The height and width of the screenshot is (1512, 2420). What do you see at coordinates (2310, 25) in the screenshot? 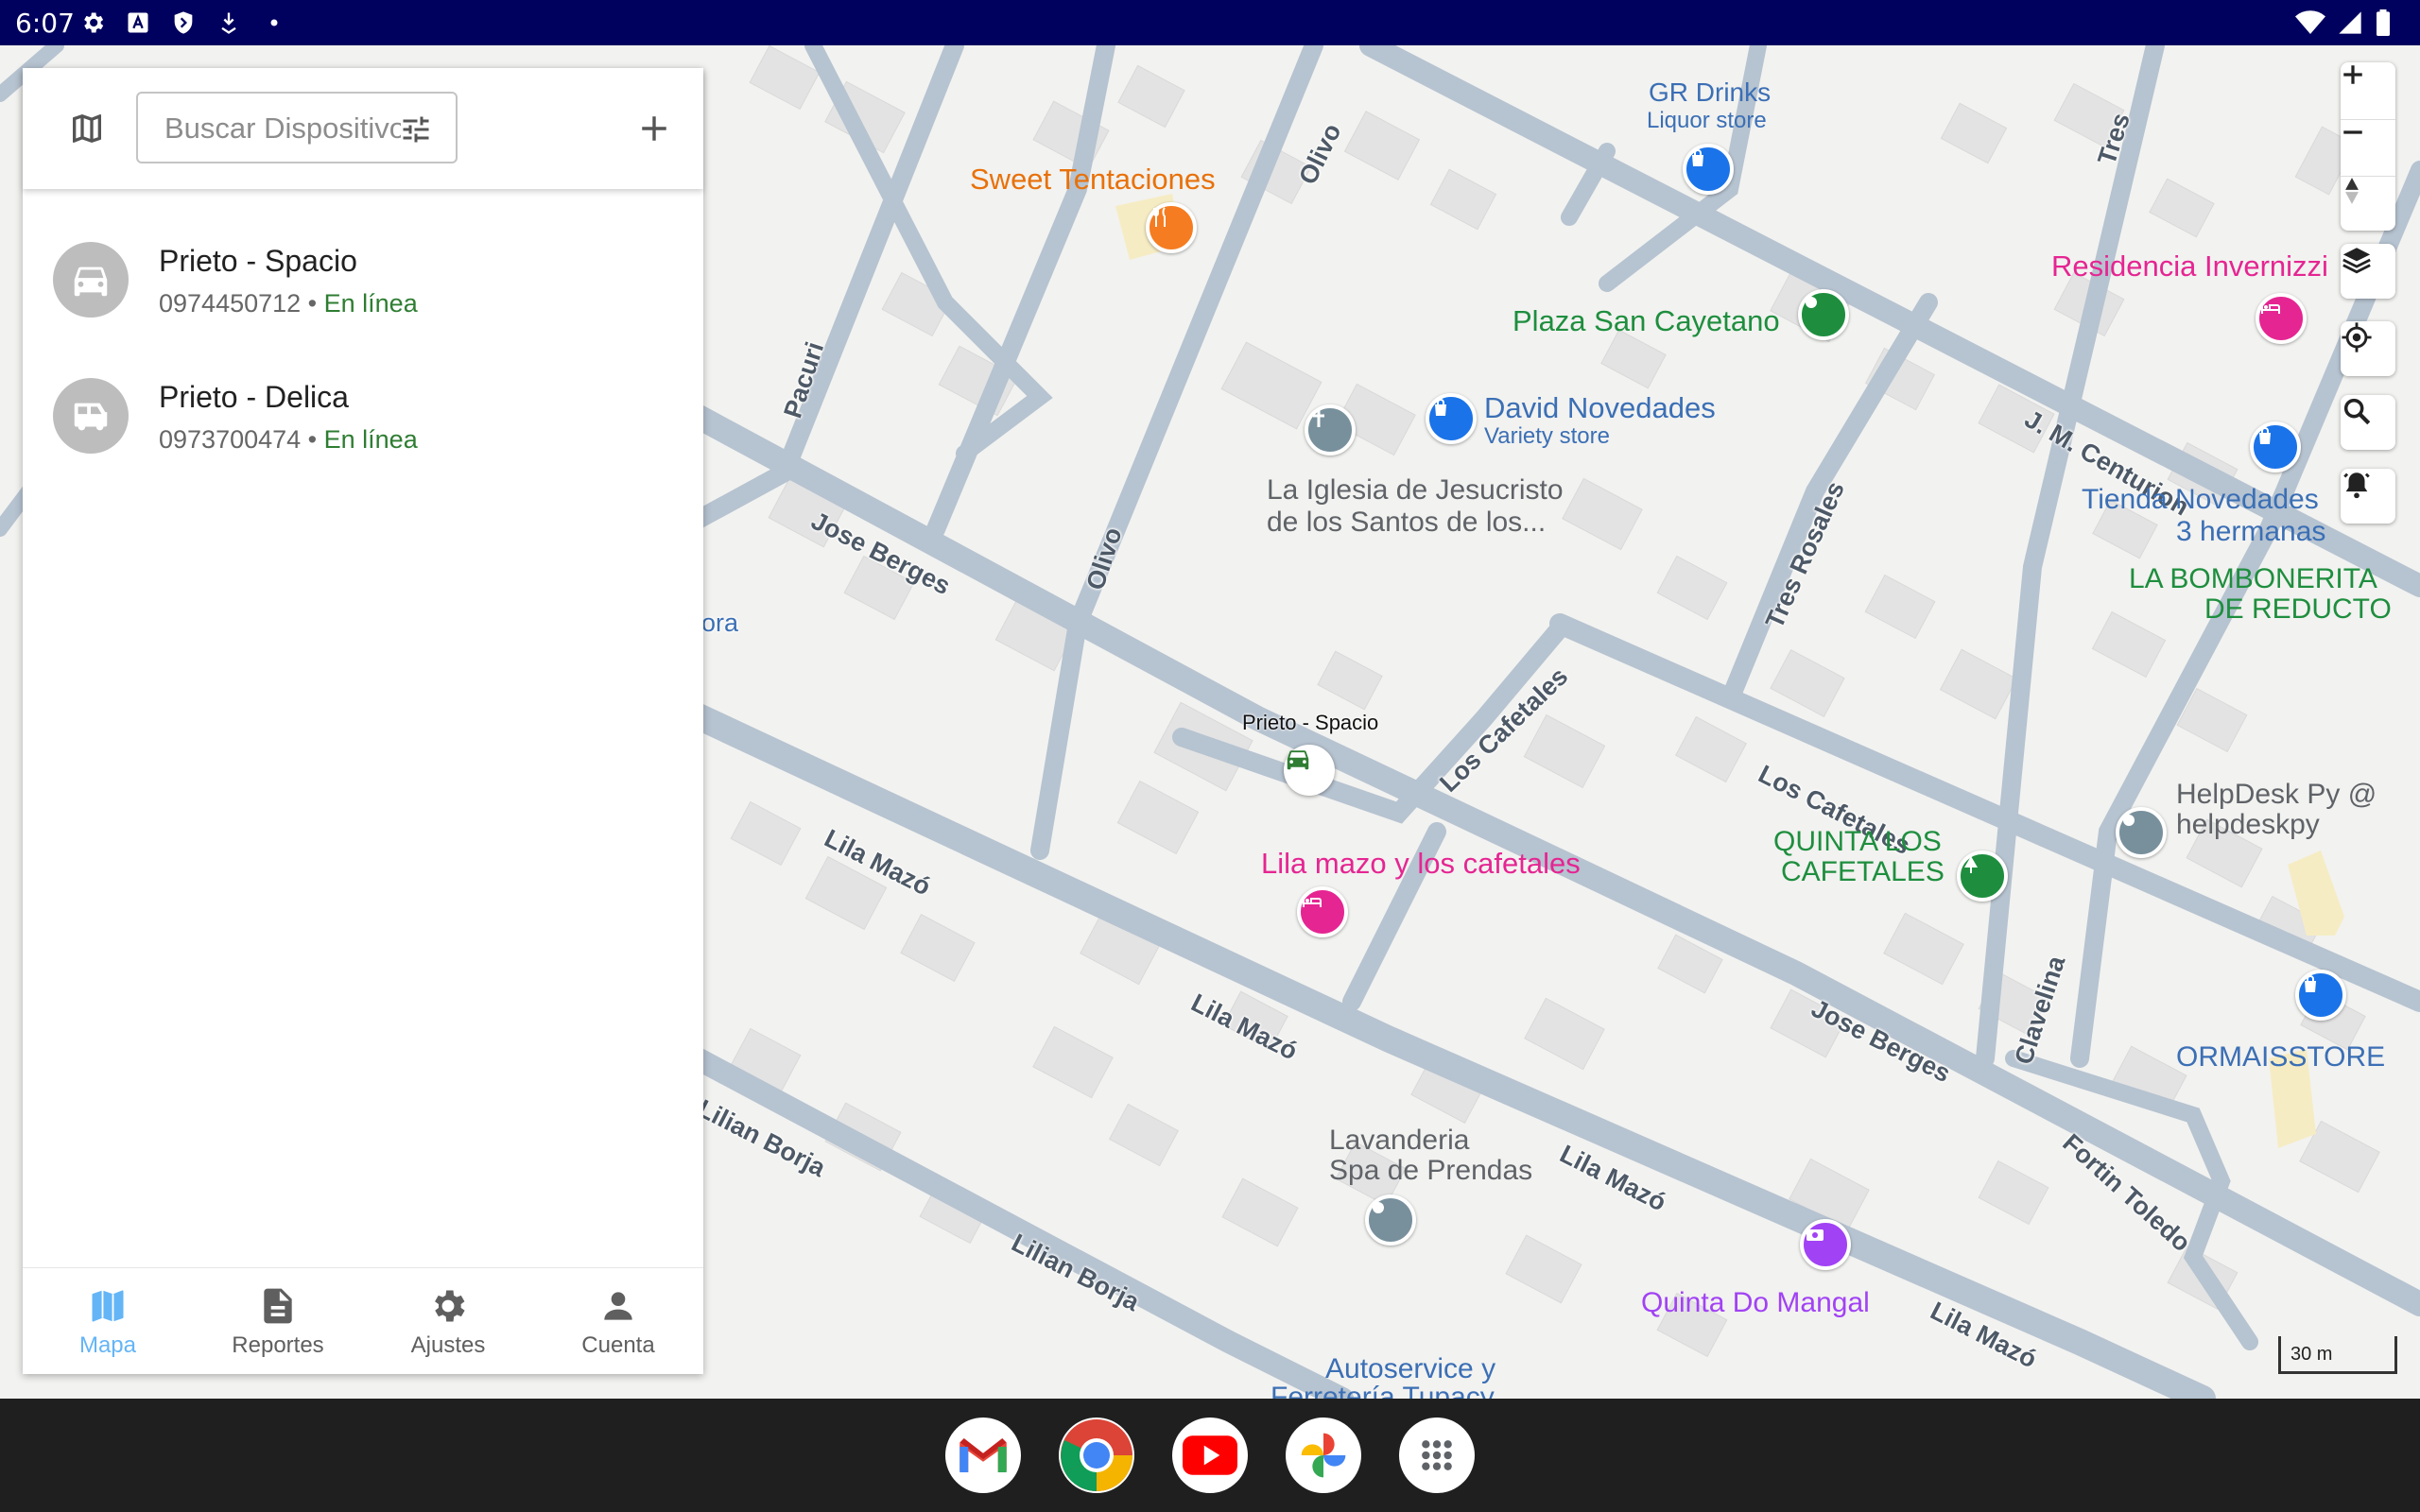
I see `wifi-icon` at bounding box center [2310, 25].